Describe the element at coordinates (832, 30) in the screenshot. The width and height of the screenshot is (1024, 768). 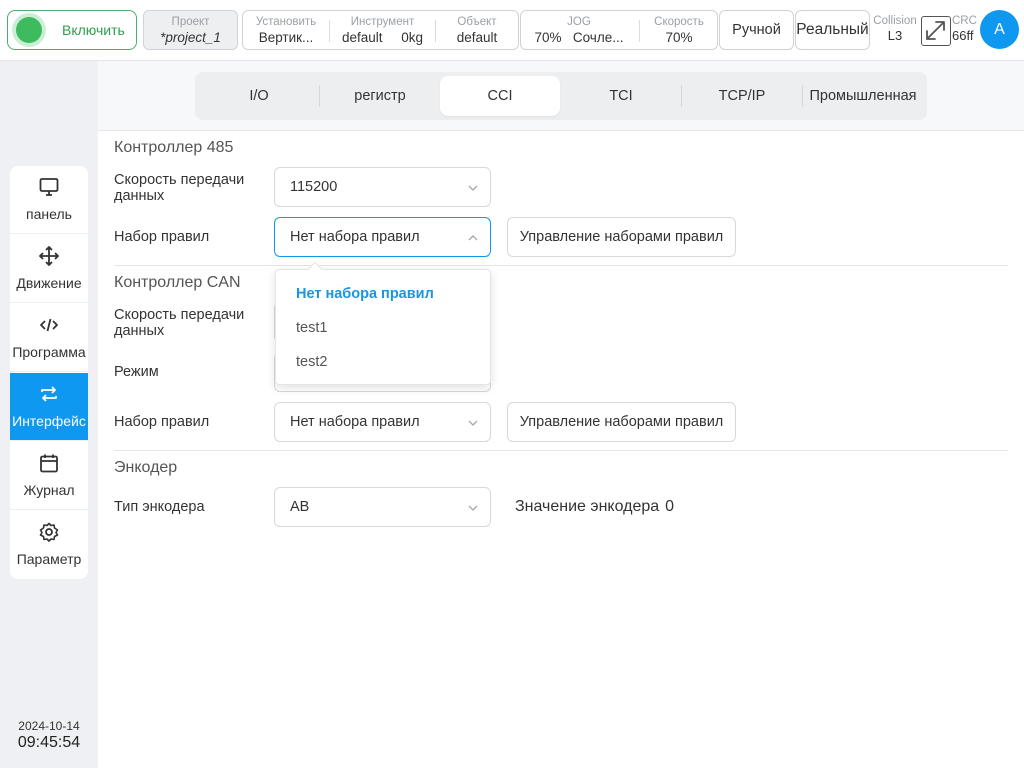
I see `real-mode-button: Реальный` at that location.